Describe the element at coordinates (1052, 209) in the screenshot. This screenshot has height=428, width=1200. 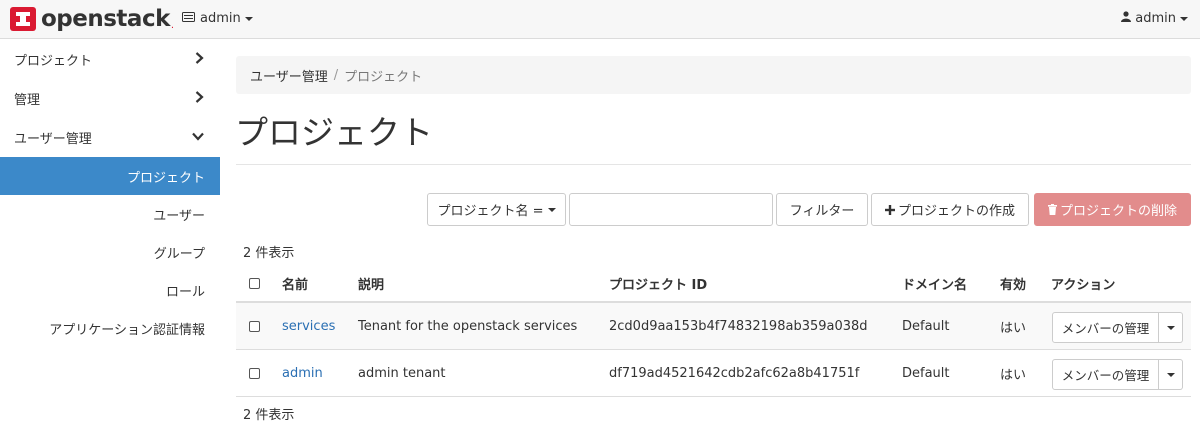
I see `trash-icon` at that location.